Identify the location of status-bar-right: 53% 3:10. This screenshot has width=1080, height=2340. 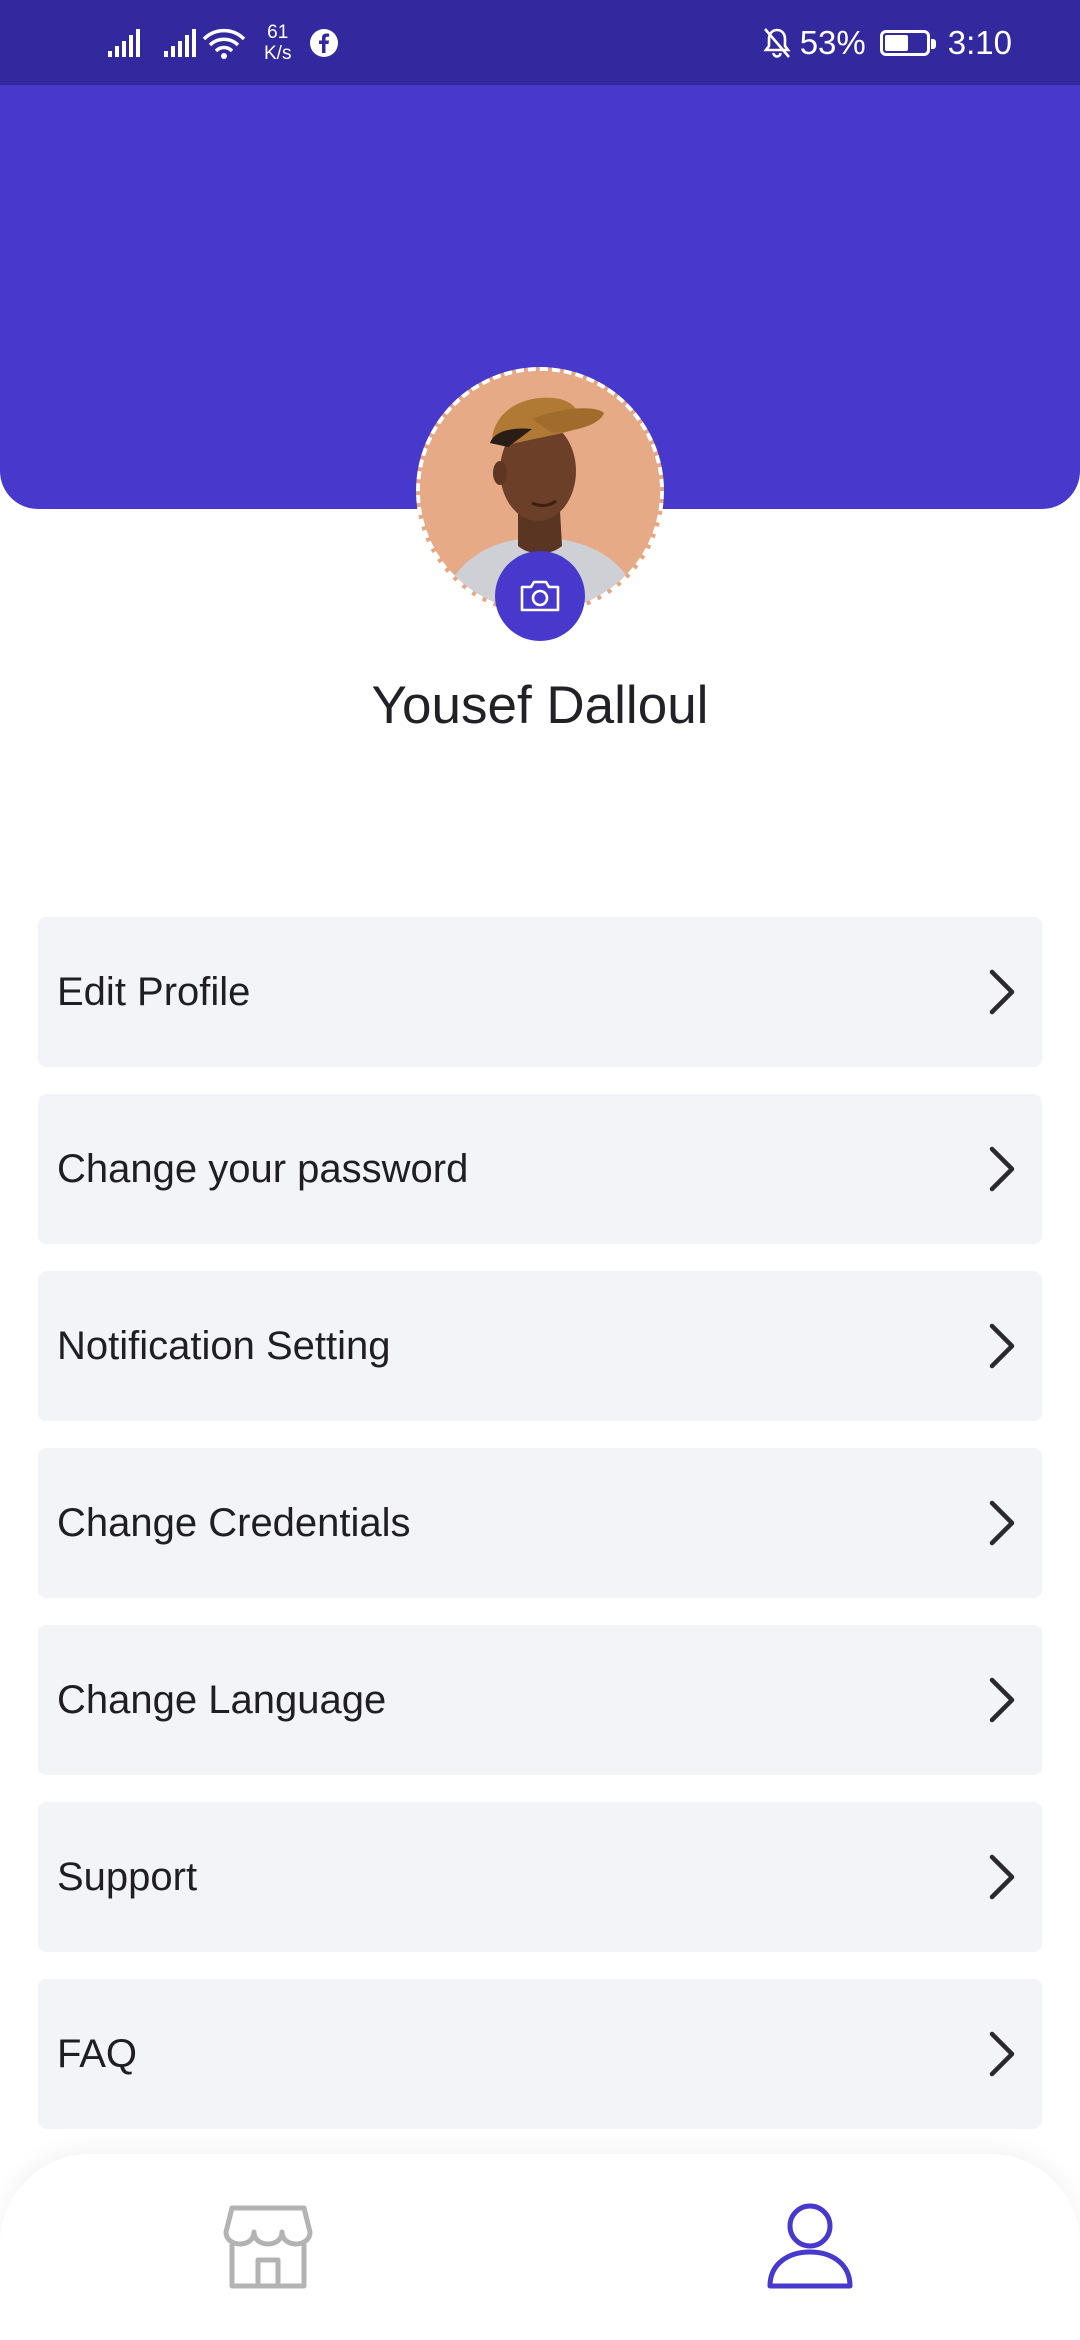
(887, 42).